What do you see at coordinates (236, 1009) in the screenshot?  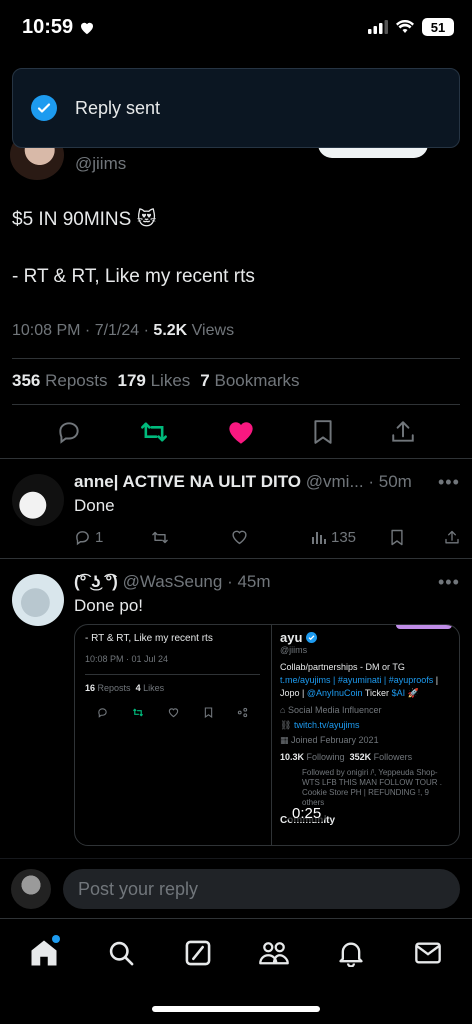 I see `home-indicator` at bounding box center [236, 1009].